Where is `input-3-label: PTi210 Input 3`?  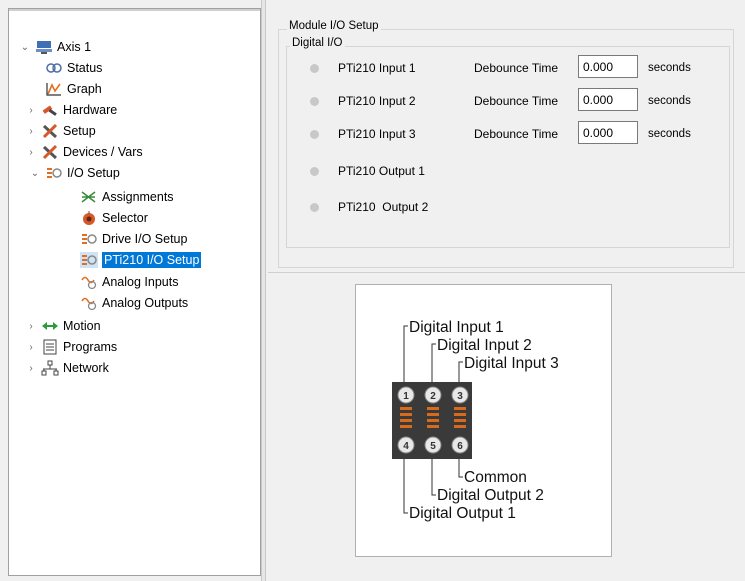
input-3-label: PTi210 Input 3 is located at coordinates (377, 134).